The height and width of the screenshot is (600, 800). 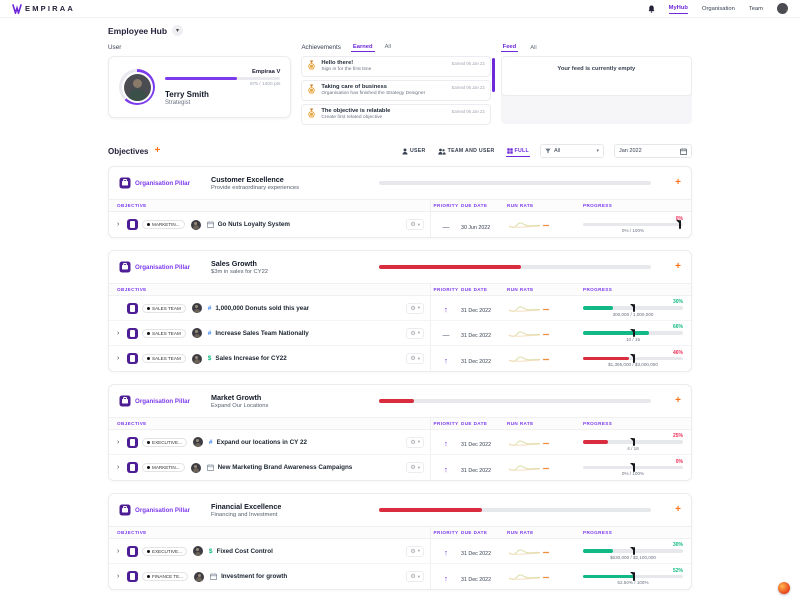 I want to click on achievements-tab-earned: Earned, so click(x=362, y=47).